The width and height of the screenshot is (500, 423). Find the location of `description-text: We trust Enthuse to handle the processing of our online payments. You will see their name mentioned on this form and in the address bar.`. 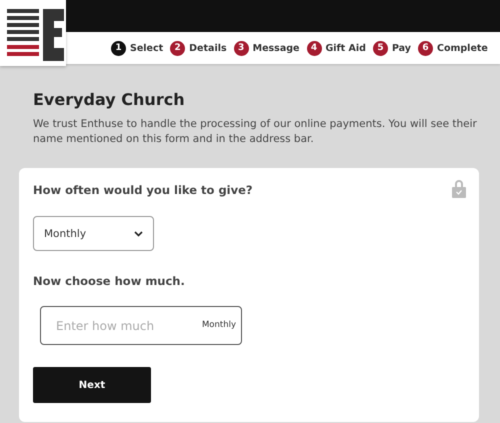

description-text: We trust Enthuse to handle the processing of our online payments. You will see their name mentioned on this form and in the address bar. is located at coordinates (255, 132).